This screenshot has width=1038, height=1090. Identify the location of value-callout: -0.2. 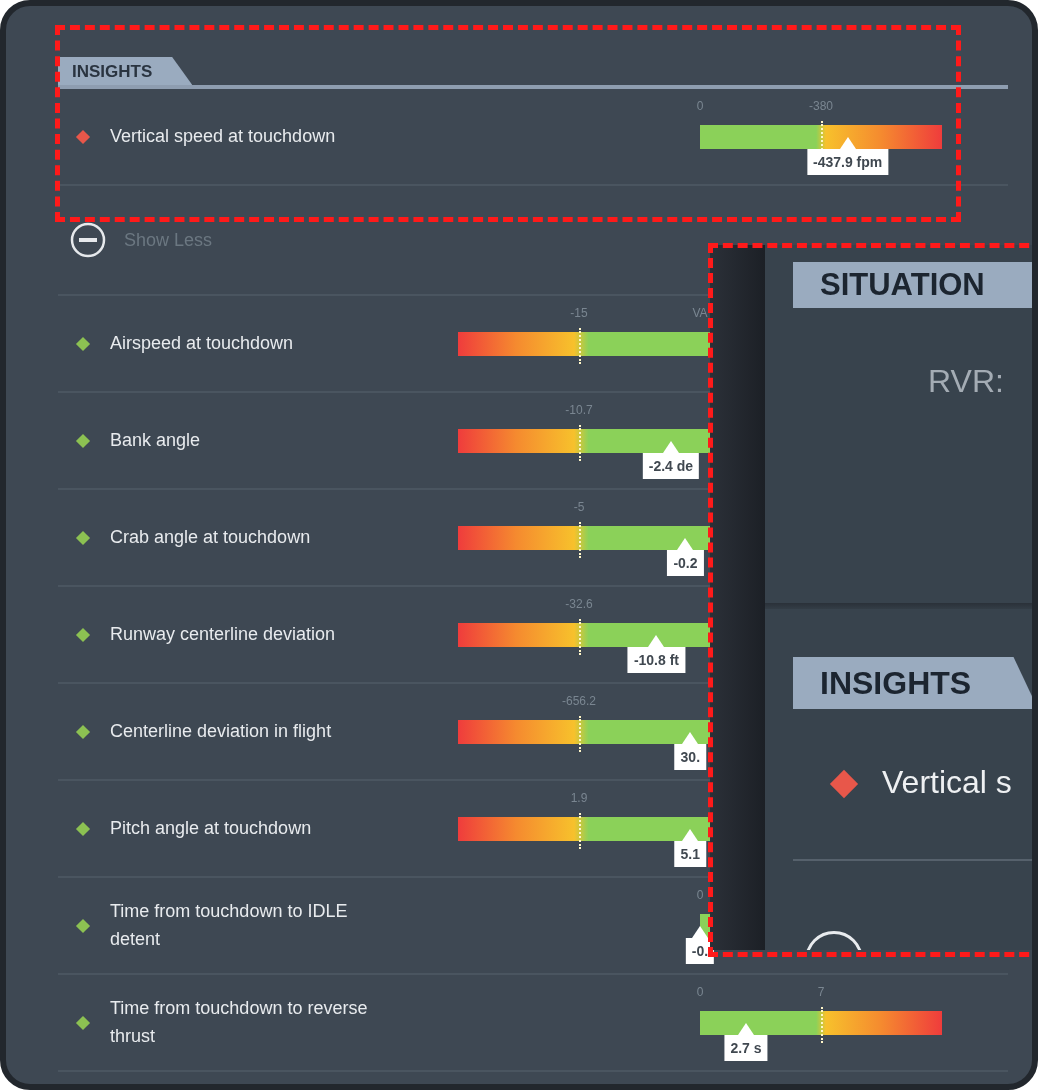
(685, 562).